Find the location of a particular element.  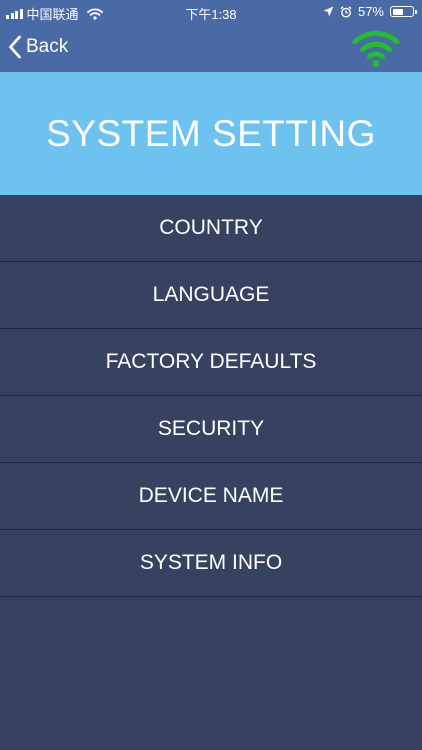

menu-item-system-info: SYSTEM INFO is located at coordinates (211, 563).